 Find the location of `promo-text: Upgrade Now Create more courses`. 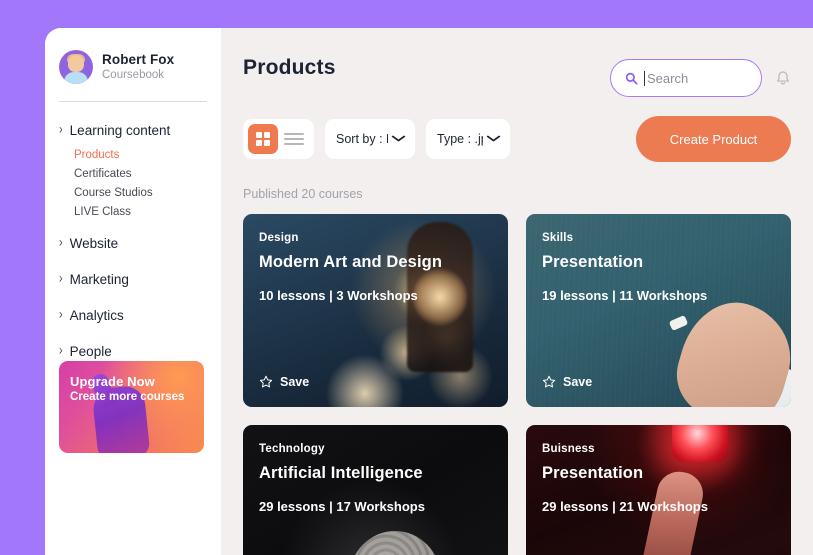

promo-text: Upgrade Now Create more courses is located at coordinates (127, 388).